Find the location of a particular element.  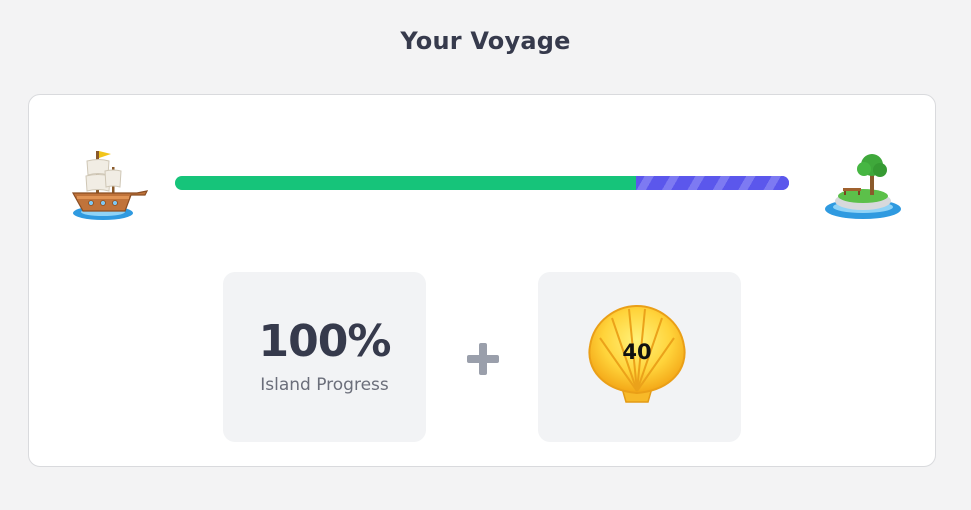

plus-icon is located at coordinates (483, 359).